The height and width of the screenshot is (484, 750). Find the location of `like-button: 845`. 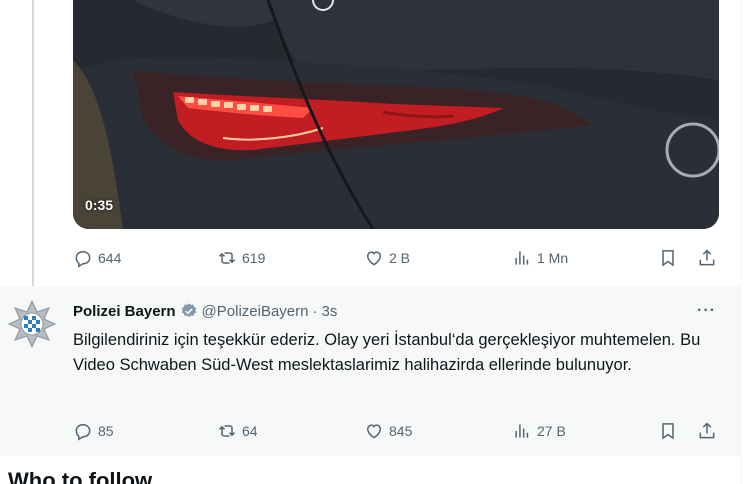

like-button: 845 is located at coordinates (388, 431).